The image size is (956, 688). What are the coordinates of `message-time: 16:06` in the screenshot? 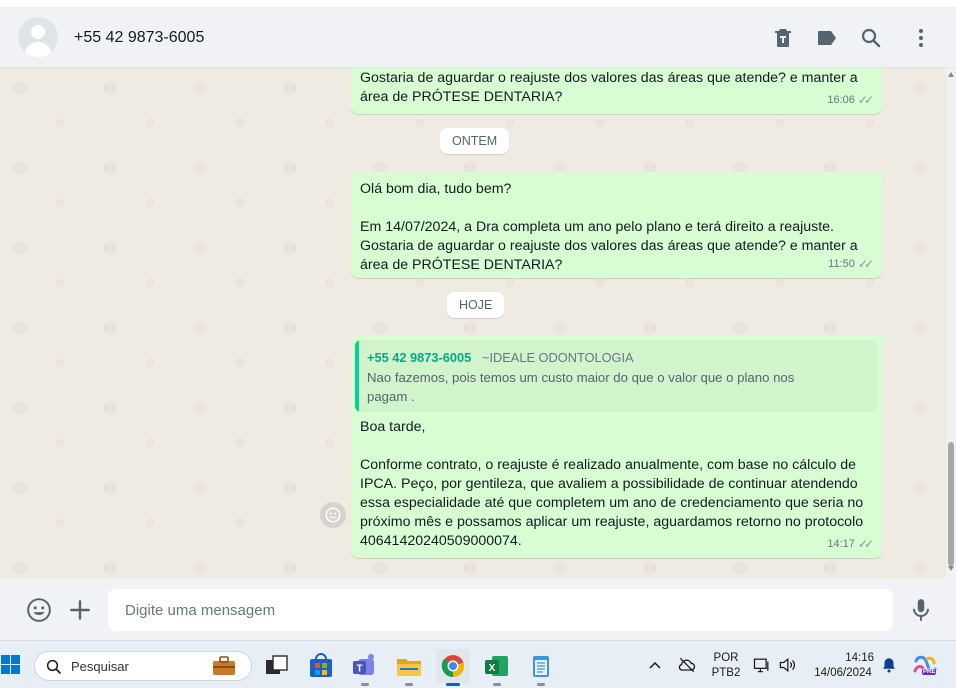 It's located at (841, 100).